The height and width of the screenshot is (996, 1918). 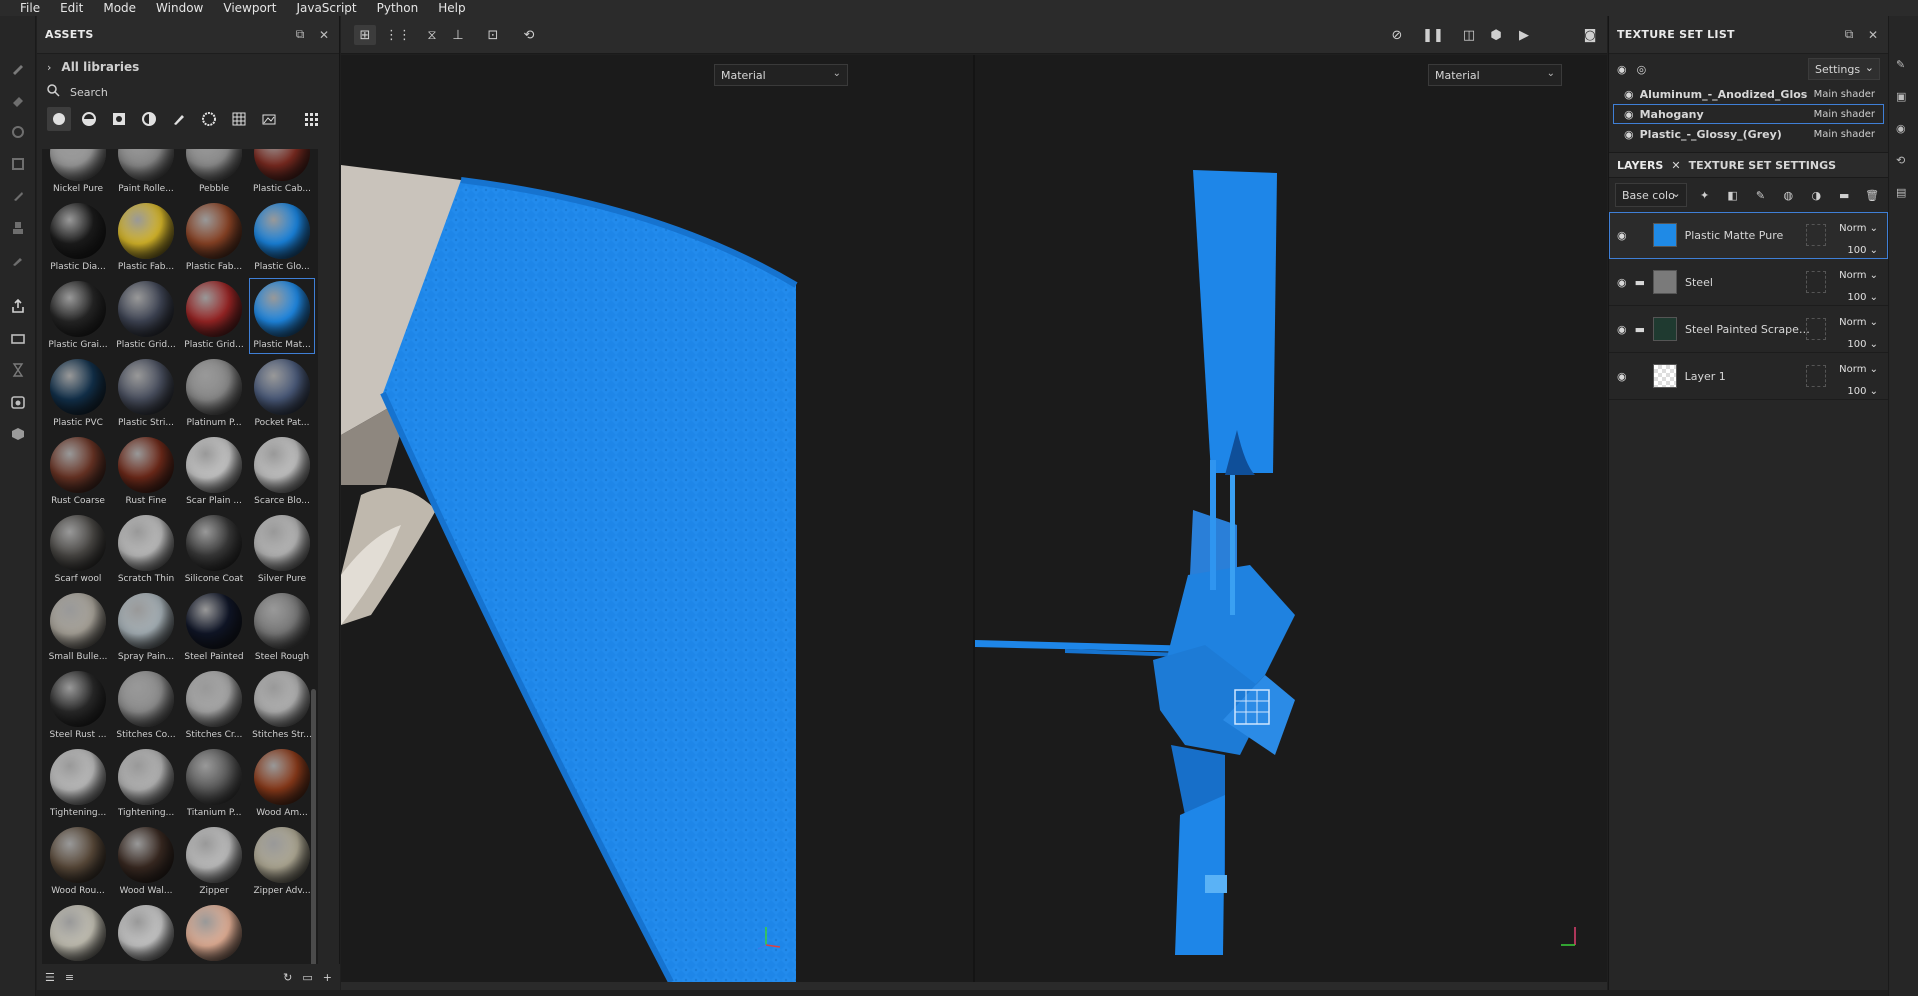 I want to click on menu-javascript: JavaScript, so click(x=326, y=8).